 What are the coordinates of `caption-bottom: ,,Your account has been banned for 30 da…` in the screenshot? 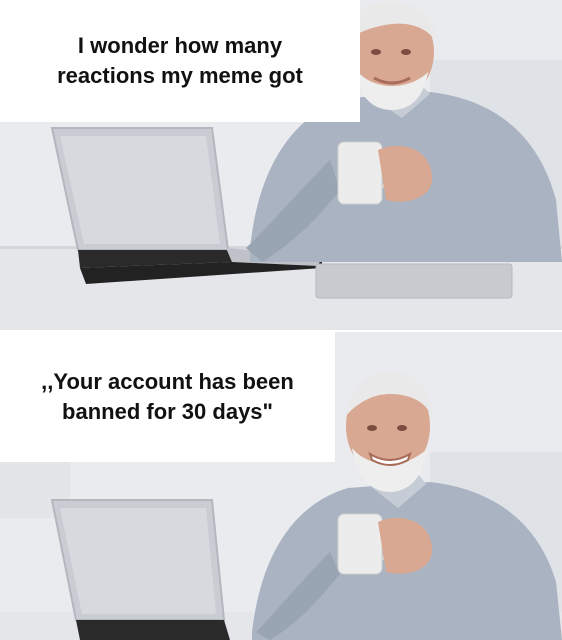 It's located at (167, 396).